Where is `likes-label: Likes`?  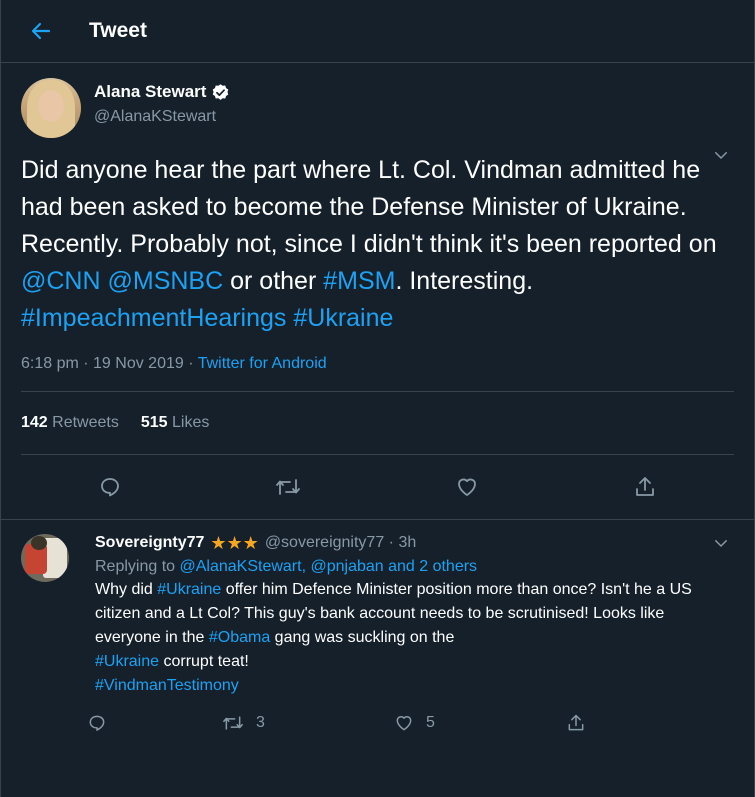
likes-label: Likes is located at coordinates (191, 422).